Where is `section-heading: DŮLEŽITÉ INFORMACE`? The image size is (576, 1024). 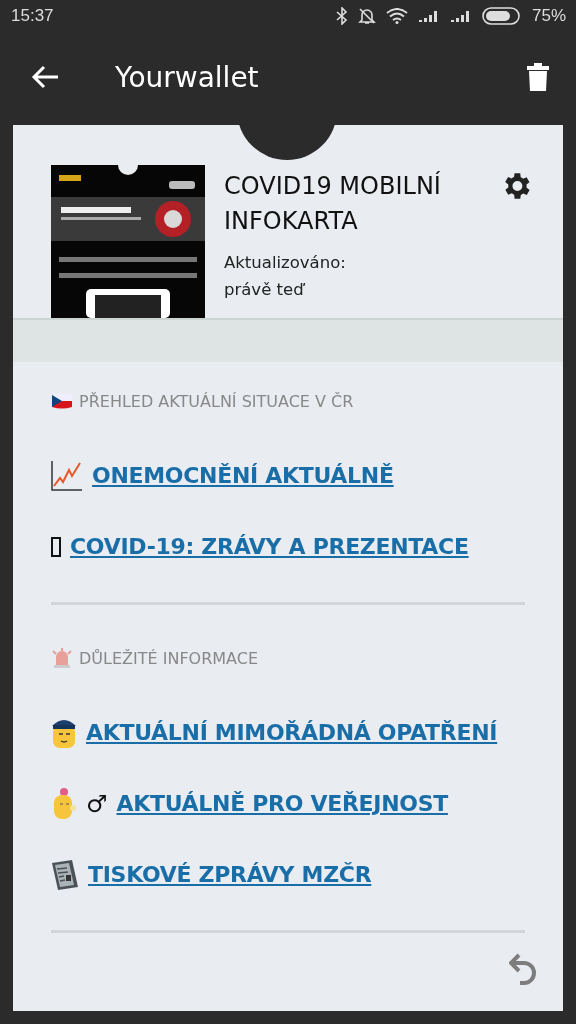 section-heading: DŮLEŽITÉ INFORMACE is located at coordinates (169, 658).